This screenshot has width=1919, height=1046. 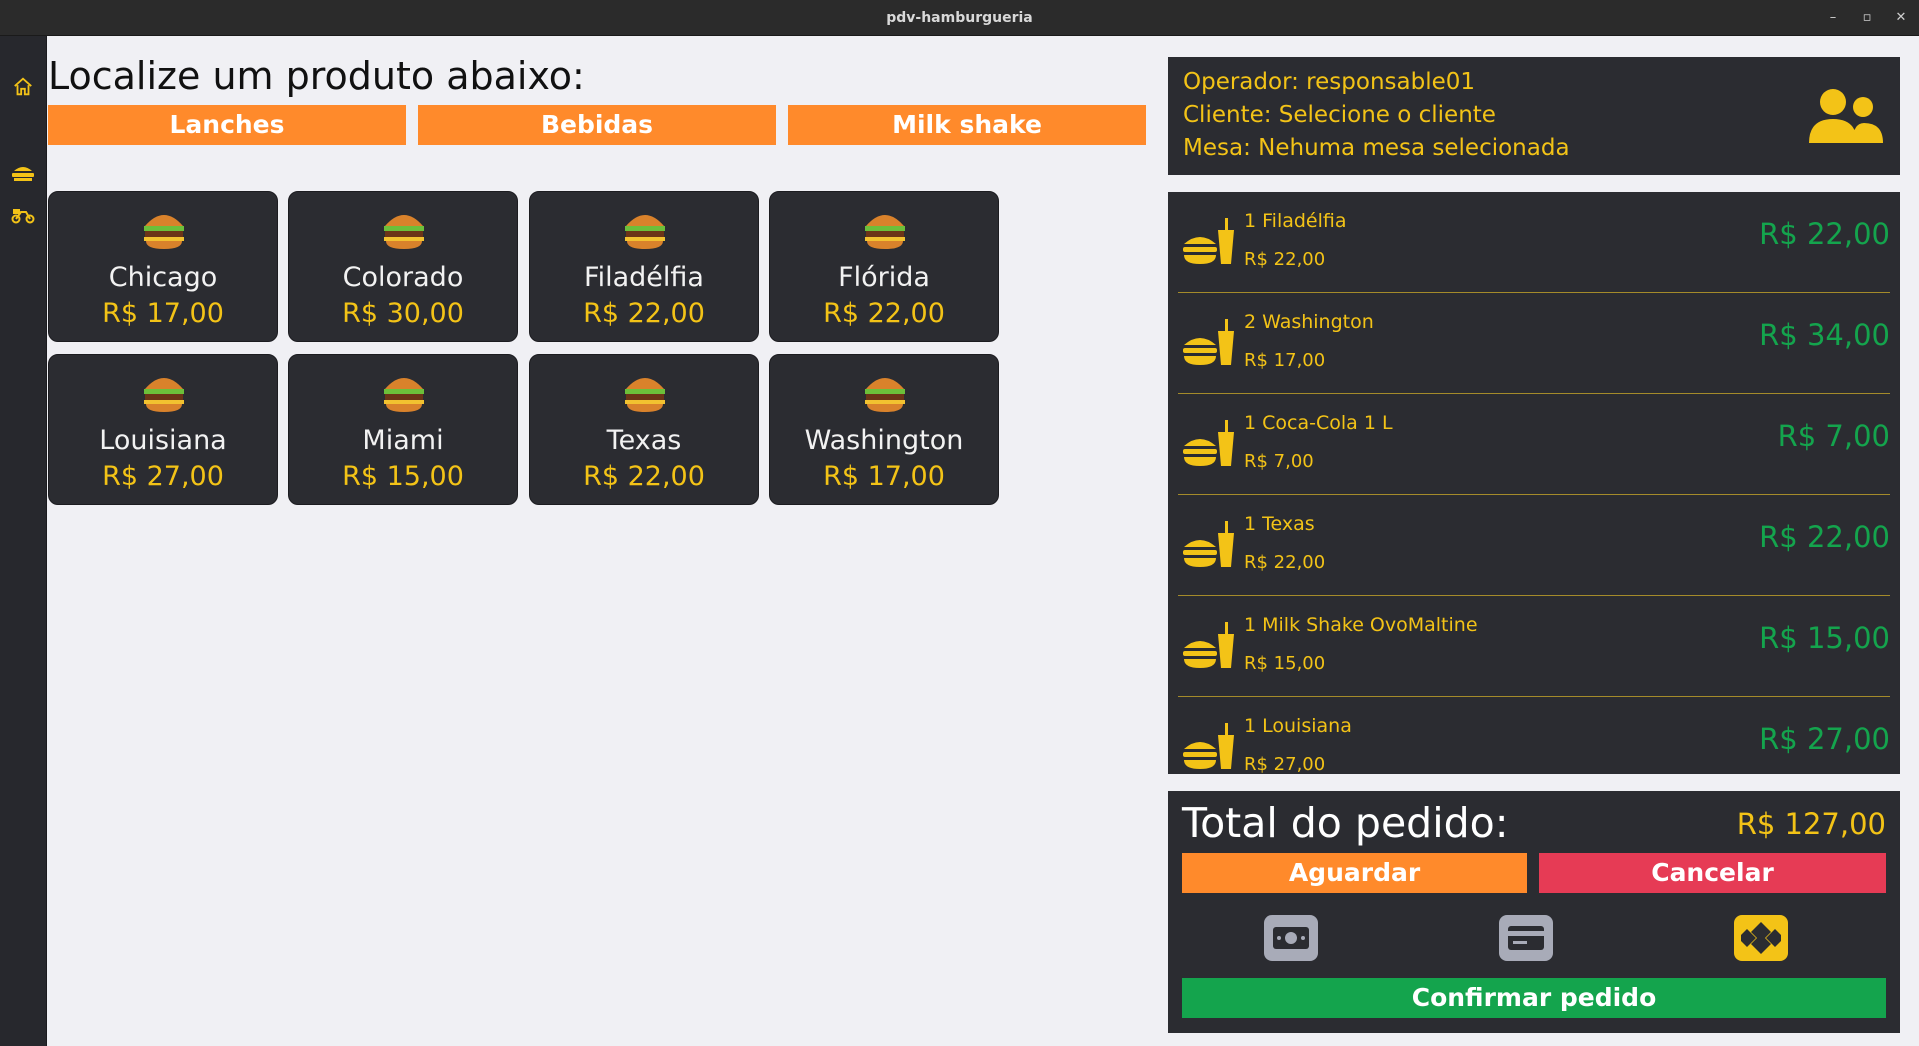 What do you see at coordinates (1291, 938) in the screenshot?
I see `cash-icon` at bounding box center [1291, 938].